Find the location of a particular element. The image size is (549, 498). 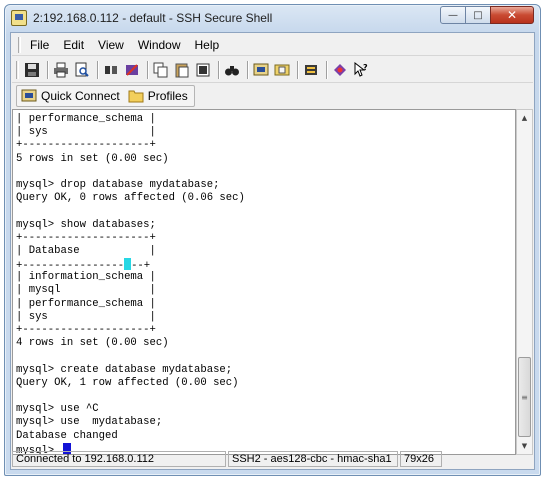

terminal-line: mysql> drop database mydatabase; is located at coordinates (118, 184).